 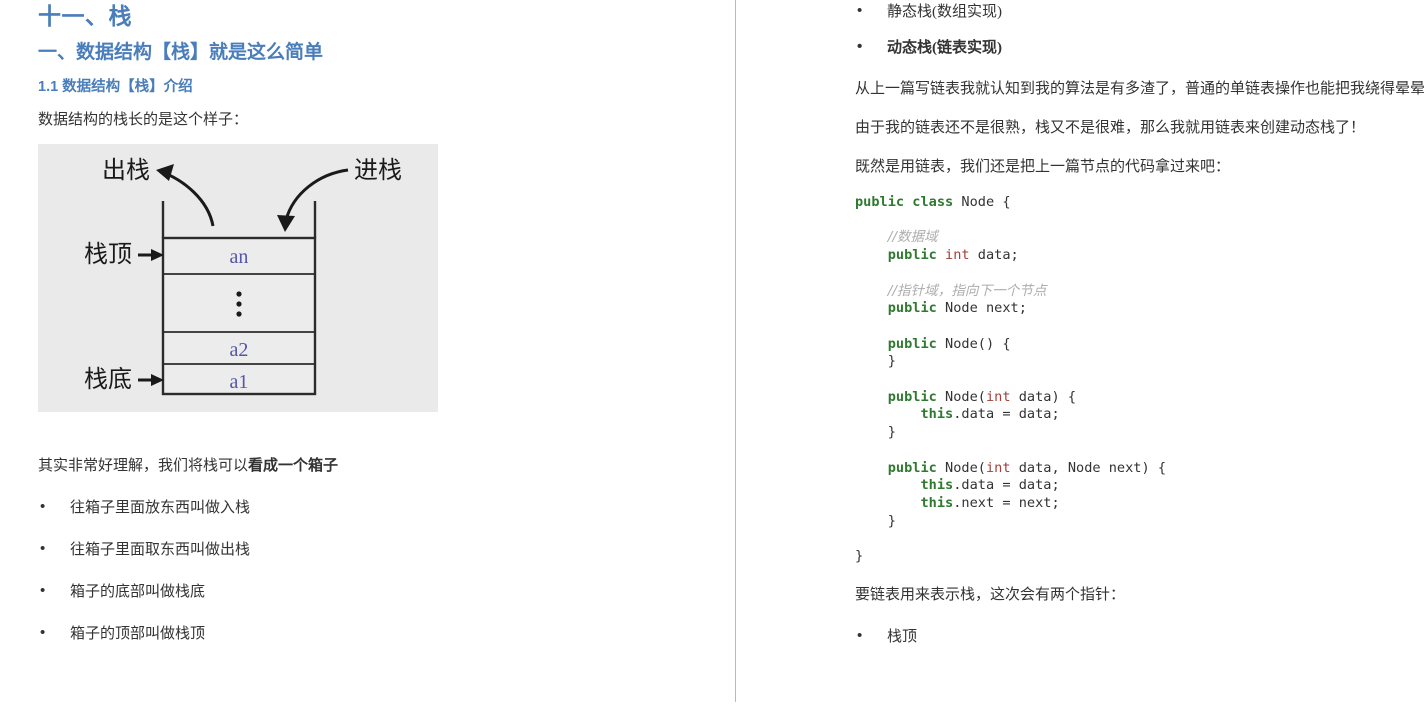 I want to click on stack-cell-a1: a1, so click(x=239, y=382).